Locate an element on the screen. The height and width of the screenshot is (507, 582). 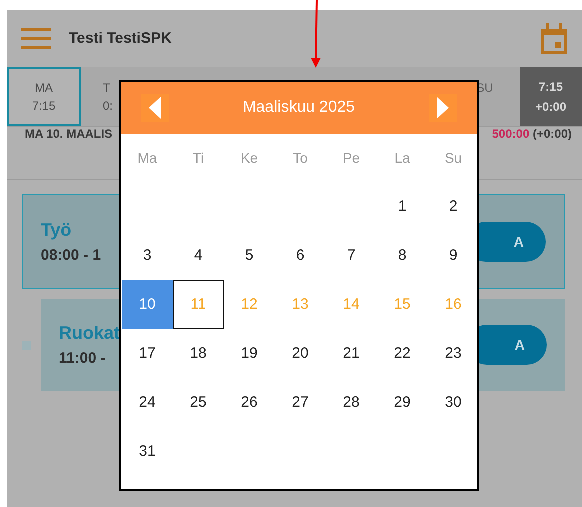
weekday-label: La is located at coordinates (403, 158).